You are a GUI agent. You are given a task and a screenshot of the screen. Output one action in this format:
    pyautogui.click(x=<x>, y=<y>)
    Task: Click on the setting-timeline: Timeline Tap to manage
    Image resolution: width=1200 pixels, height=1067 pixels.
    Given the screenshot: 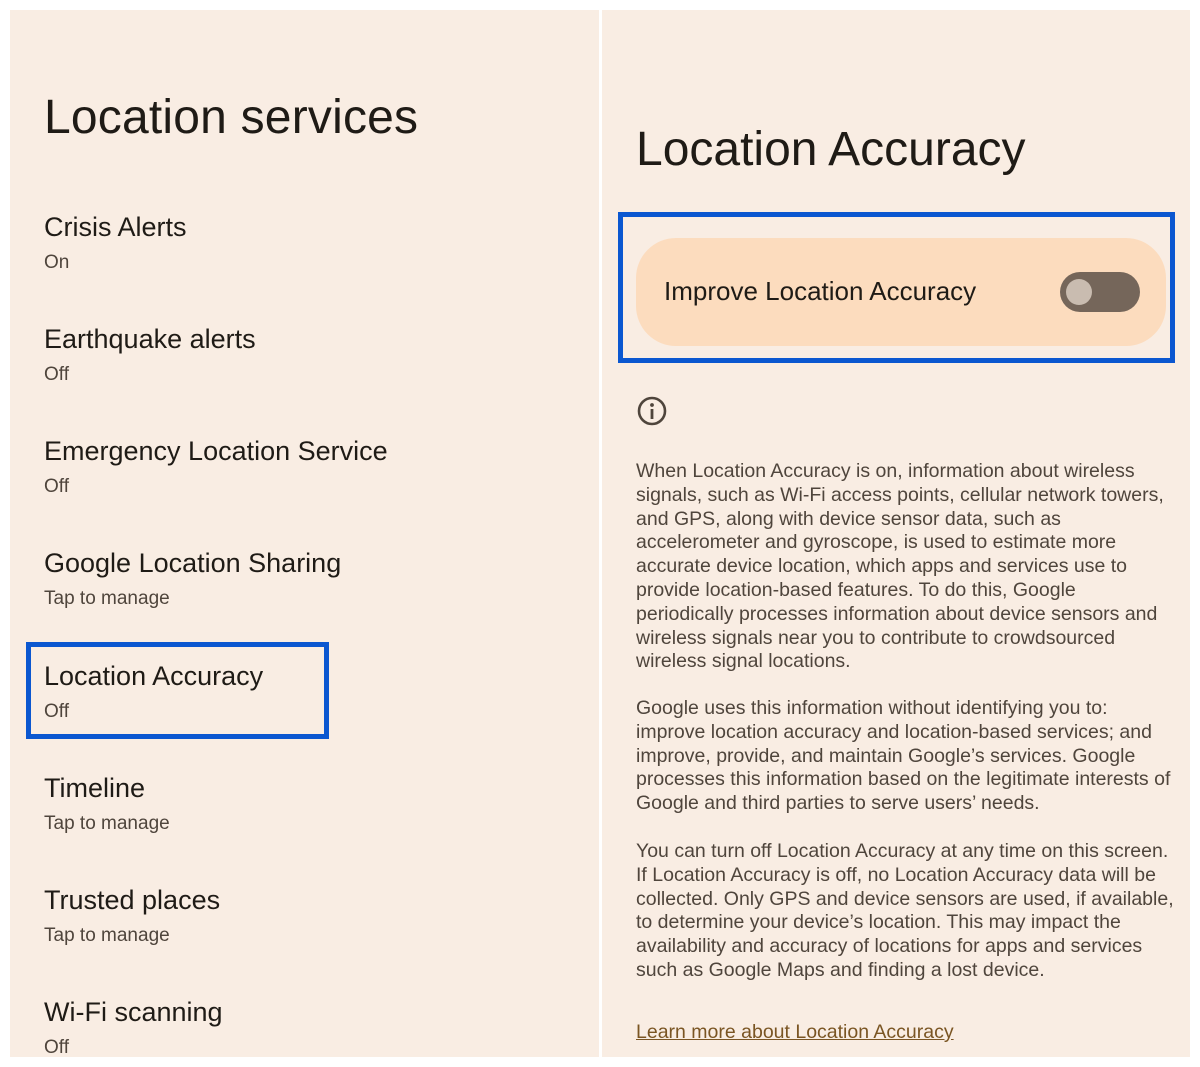 What is the action you would take?
    pyautogui.click(x=304, y=818)
    